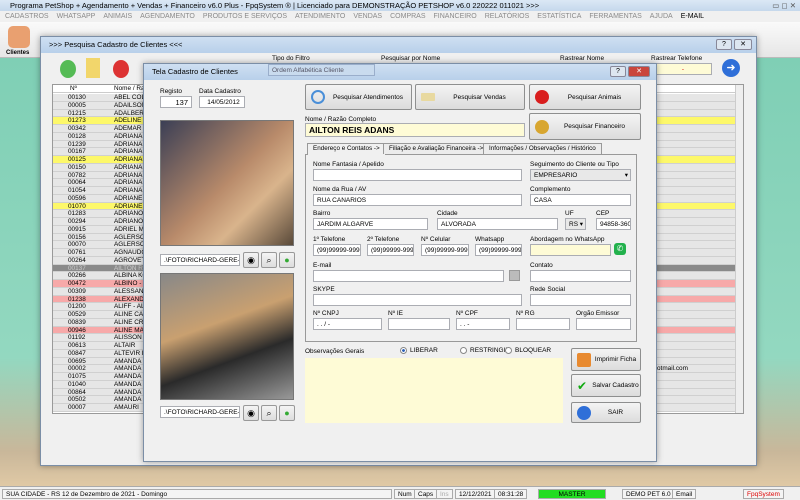 This screenshot has height=500, width=800. What do you see at coordinates (176, 102) in the screenshot?
I see `registro-field: 137` at bounding box center [176, 102].